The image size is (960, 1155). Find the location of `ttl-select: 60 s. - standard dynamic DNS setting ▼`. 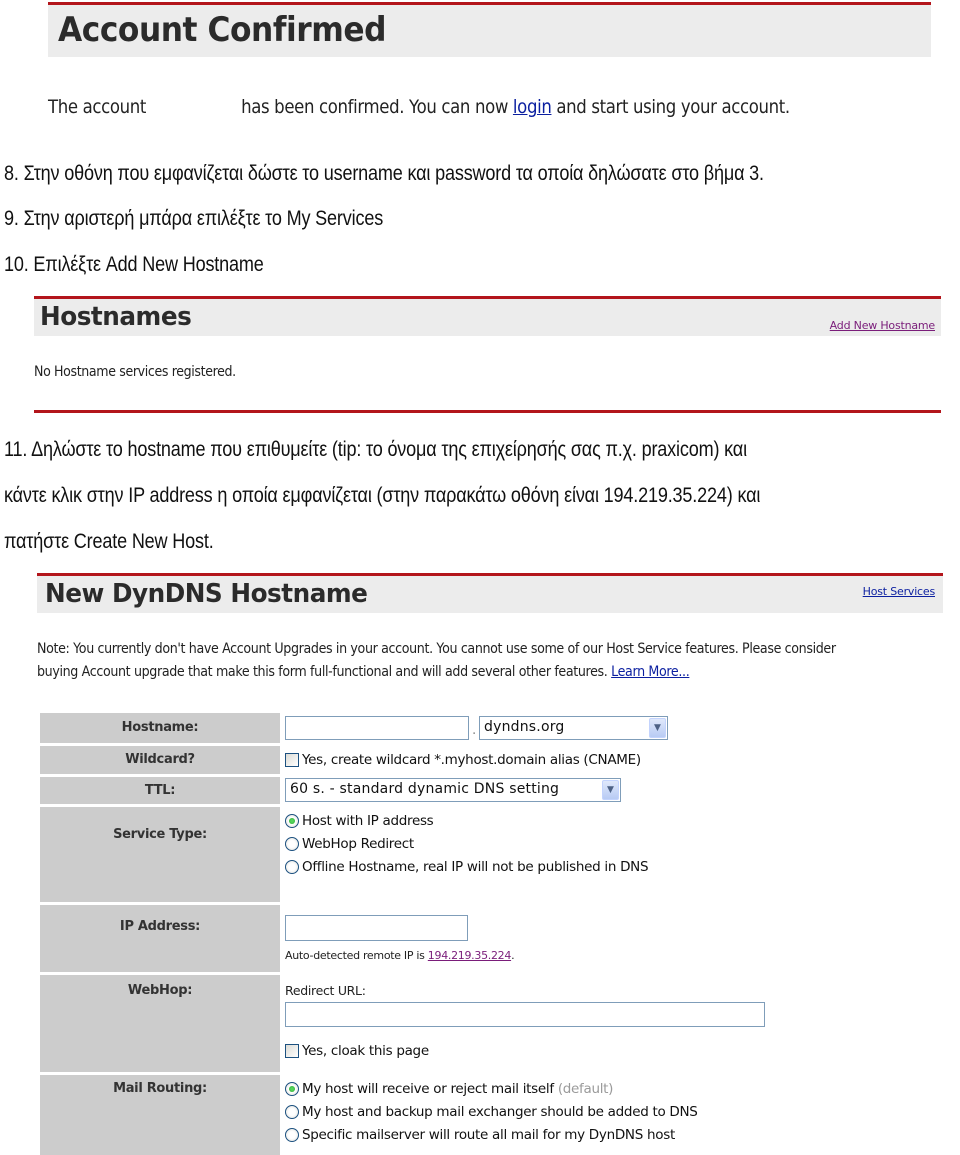

ttl-select: 60 s. - standard dynamic DNS setting ▼ is located at coordinates (453, 790).